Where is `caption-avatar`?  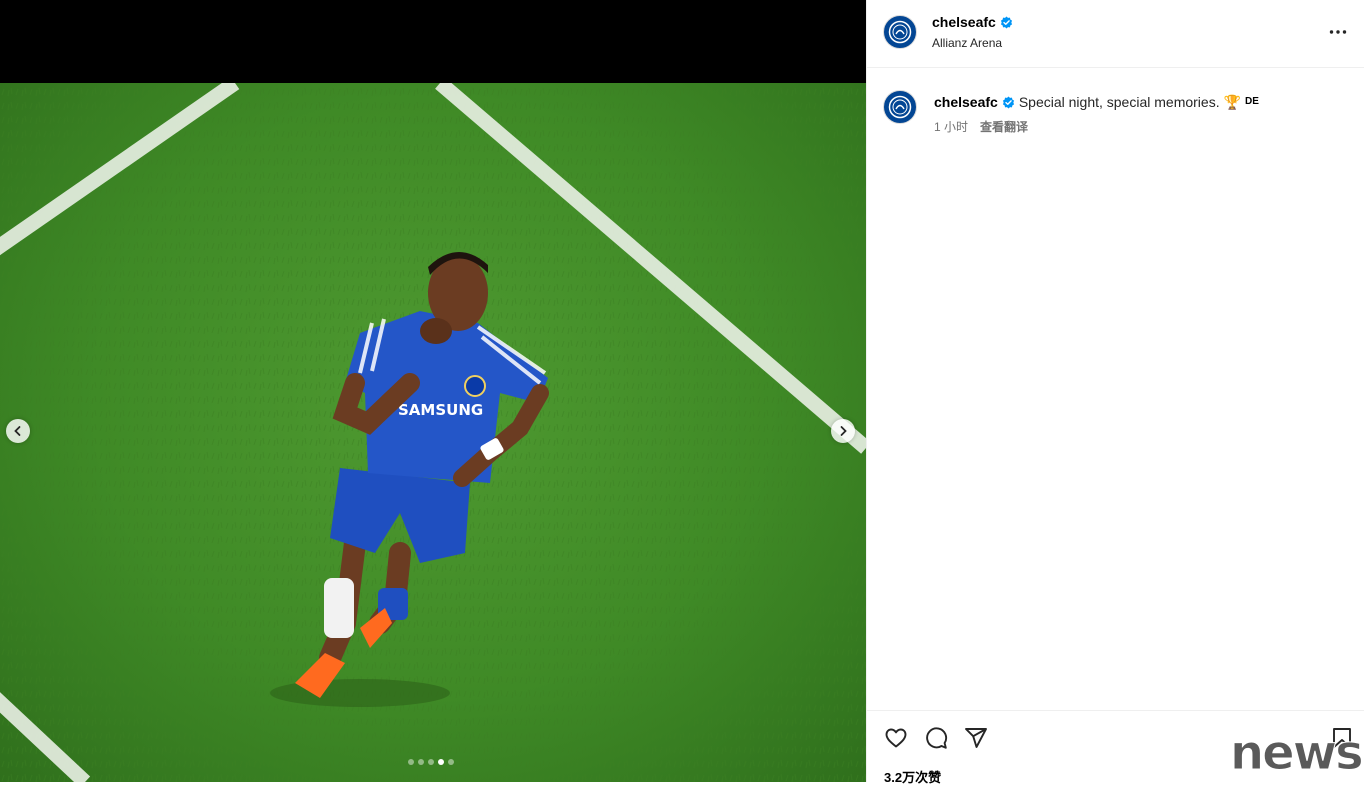
caption-avatar is located at coordinates (900, 107).